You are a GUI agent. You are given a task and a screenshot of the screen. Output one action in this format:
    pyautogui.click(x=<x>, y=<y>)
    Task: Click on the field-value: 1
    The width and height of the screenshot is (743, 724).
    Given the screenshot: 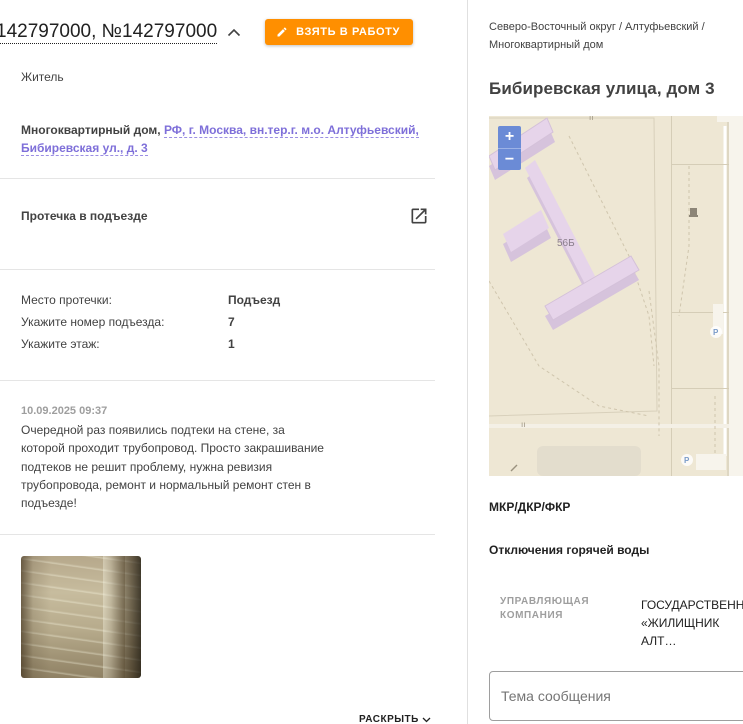 What is the action you would take?
    pyautogui.click(x=231, y=344)
    